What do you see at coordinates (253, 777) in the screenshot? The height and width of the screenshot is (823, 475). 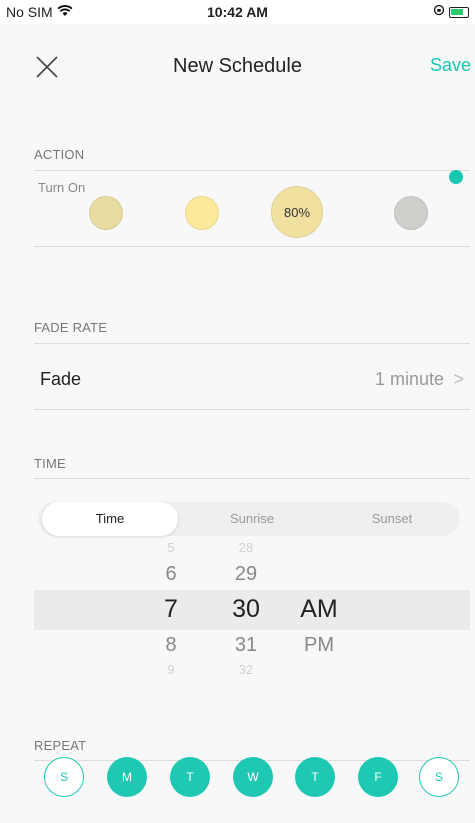 I see `day-toggle: W` at bounding box center [253, 777].